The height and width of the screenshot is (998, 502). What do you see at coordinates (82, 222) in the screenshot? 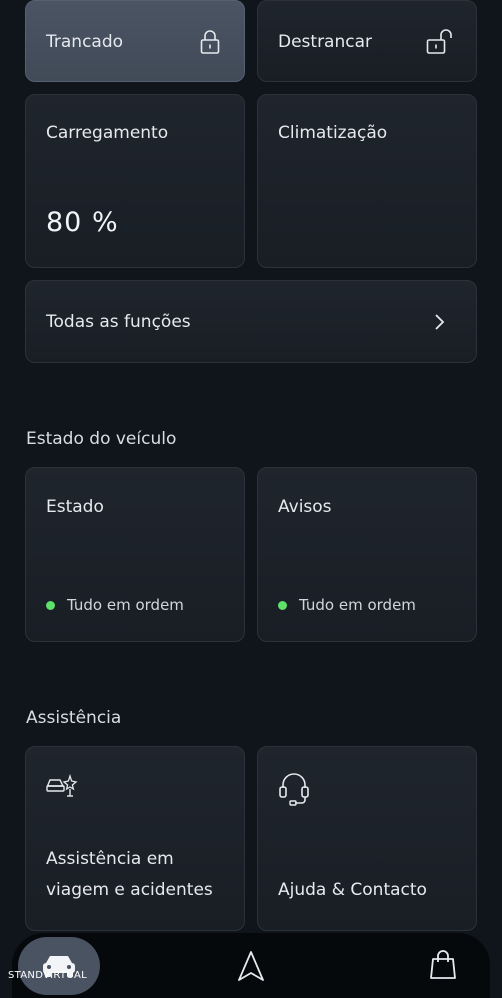
I see `charging-value: 80 %` at bounding box center [82, 222].